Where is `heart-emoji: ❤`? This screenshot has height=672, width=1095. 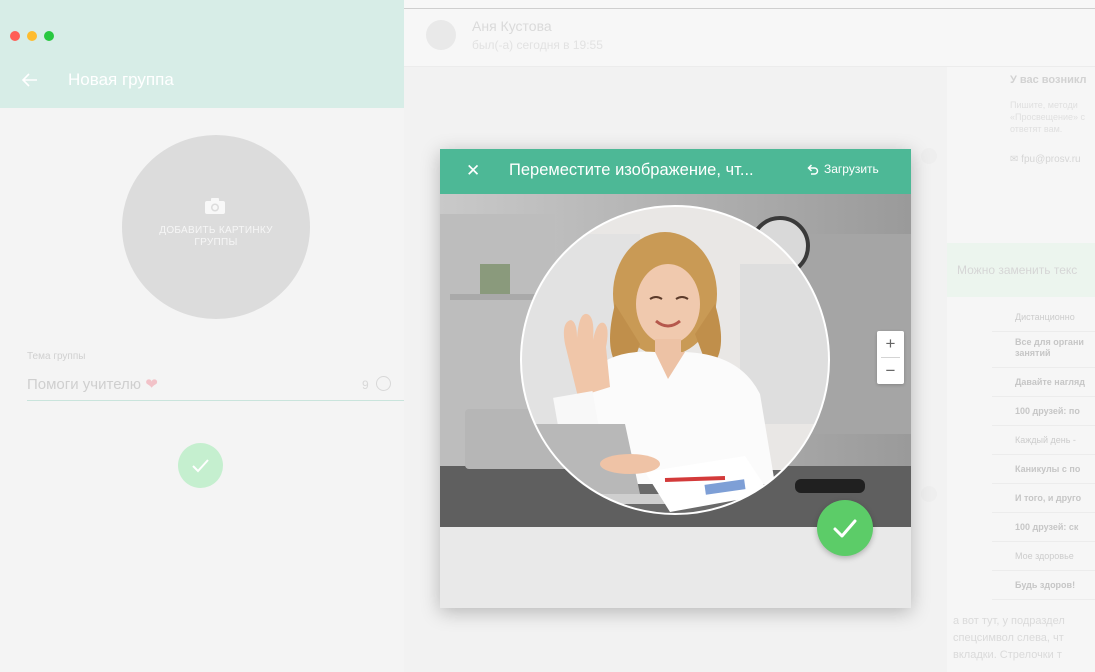
heart-emoji: ❤ is located at coordinates (151, 384).